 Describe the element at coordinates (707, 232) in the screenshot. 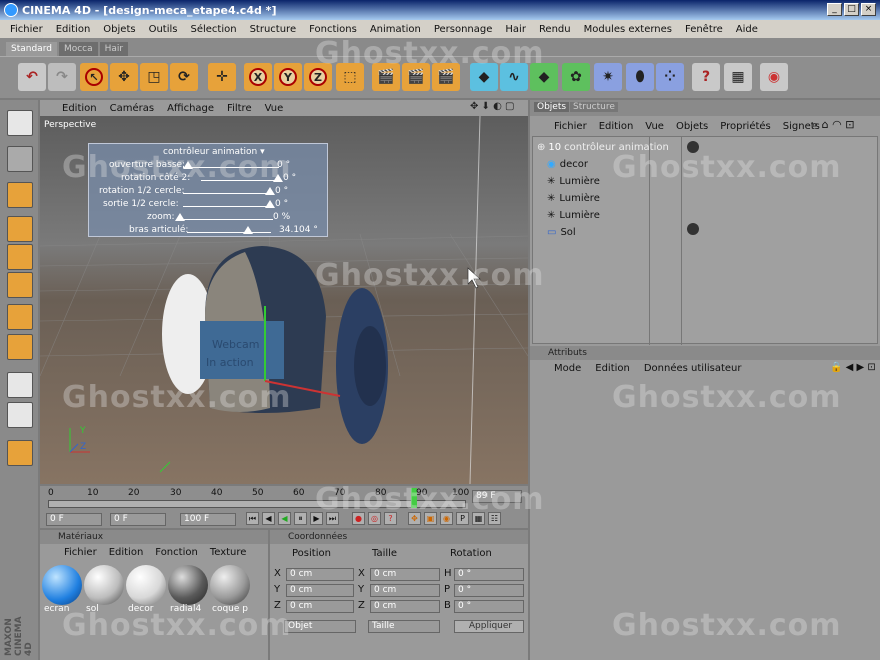

I see `list-item: ▭ Sol` at that location.